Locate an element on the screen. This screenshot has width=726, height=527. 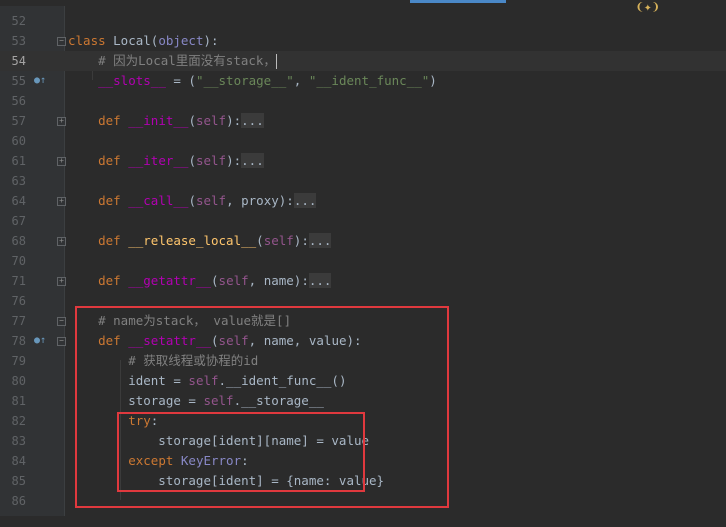
code-token: __getattr__ is located at coordinates (170, 280).